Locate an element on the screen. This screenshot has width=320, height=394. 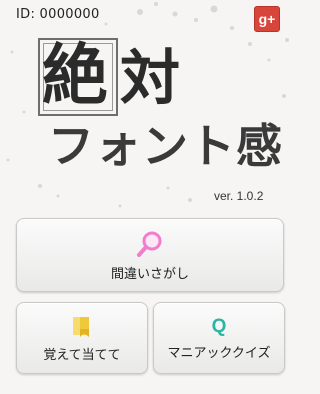
logo-subtitle: フォント感 is located at coordinates (165, 146).